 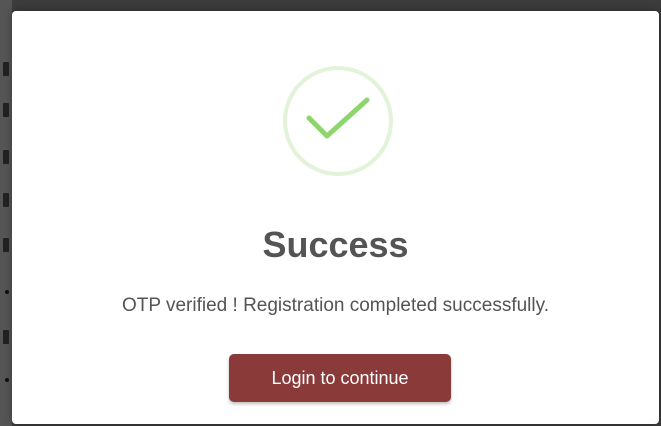 I want to click on login-button-label: Login to continue, so click(x=340, y=378).